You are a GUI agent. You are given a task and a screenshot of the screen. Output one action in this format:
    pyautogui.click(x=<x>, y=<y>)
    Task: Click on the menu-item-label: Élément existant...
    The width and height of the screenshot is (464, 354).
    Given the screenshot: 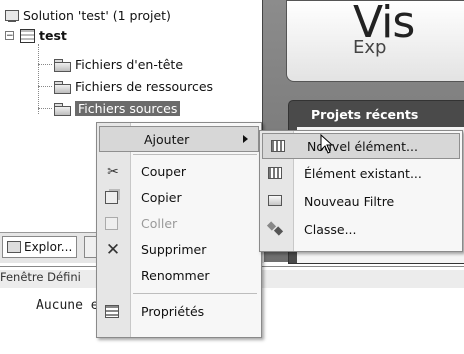 What is the action you would take?
    pyautogui.click(x=363, y=173)
    